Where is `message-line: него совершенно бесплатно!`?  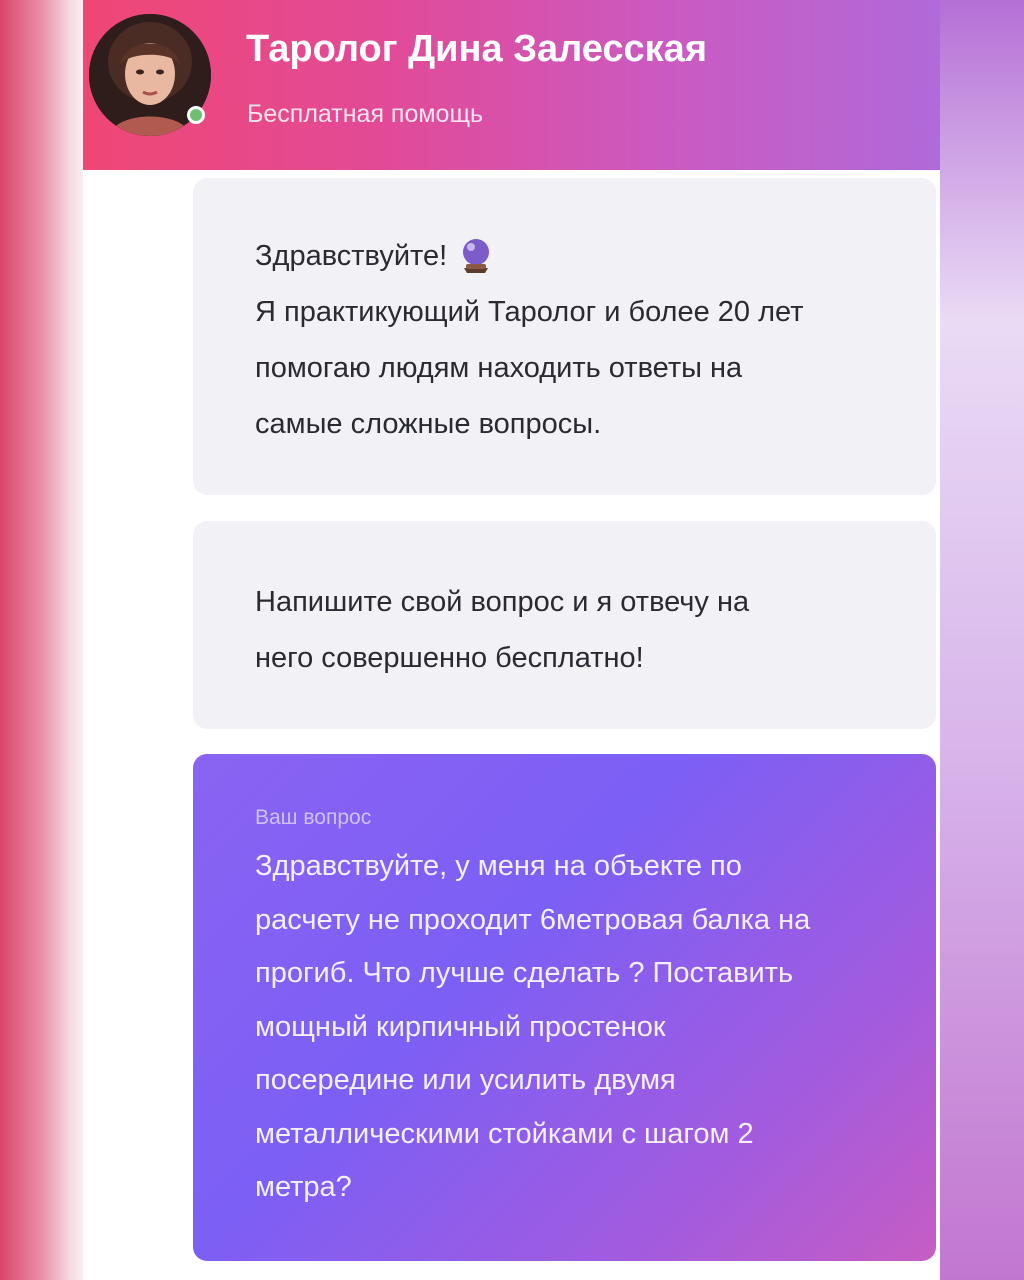 message-line: него совершенно бесплатно! is located at coordinates (449, 658).